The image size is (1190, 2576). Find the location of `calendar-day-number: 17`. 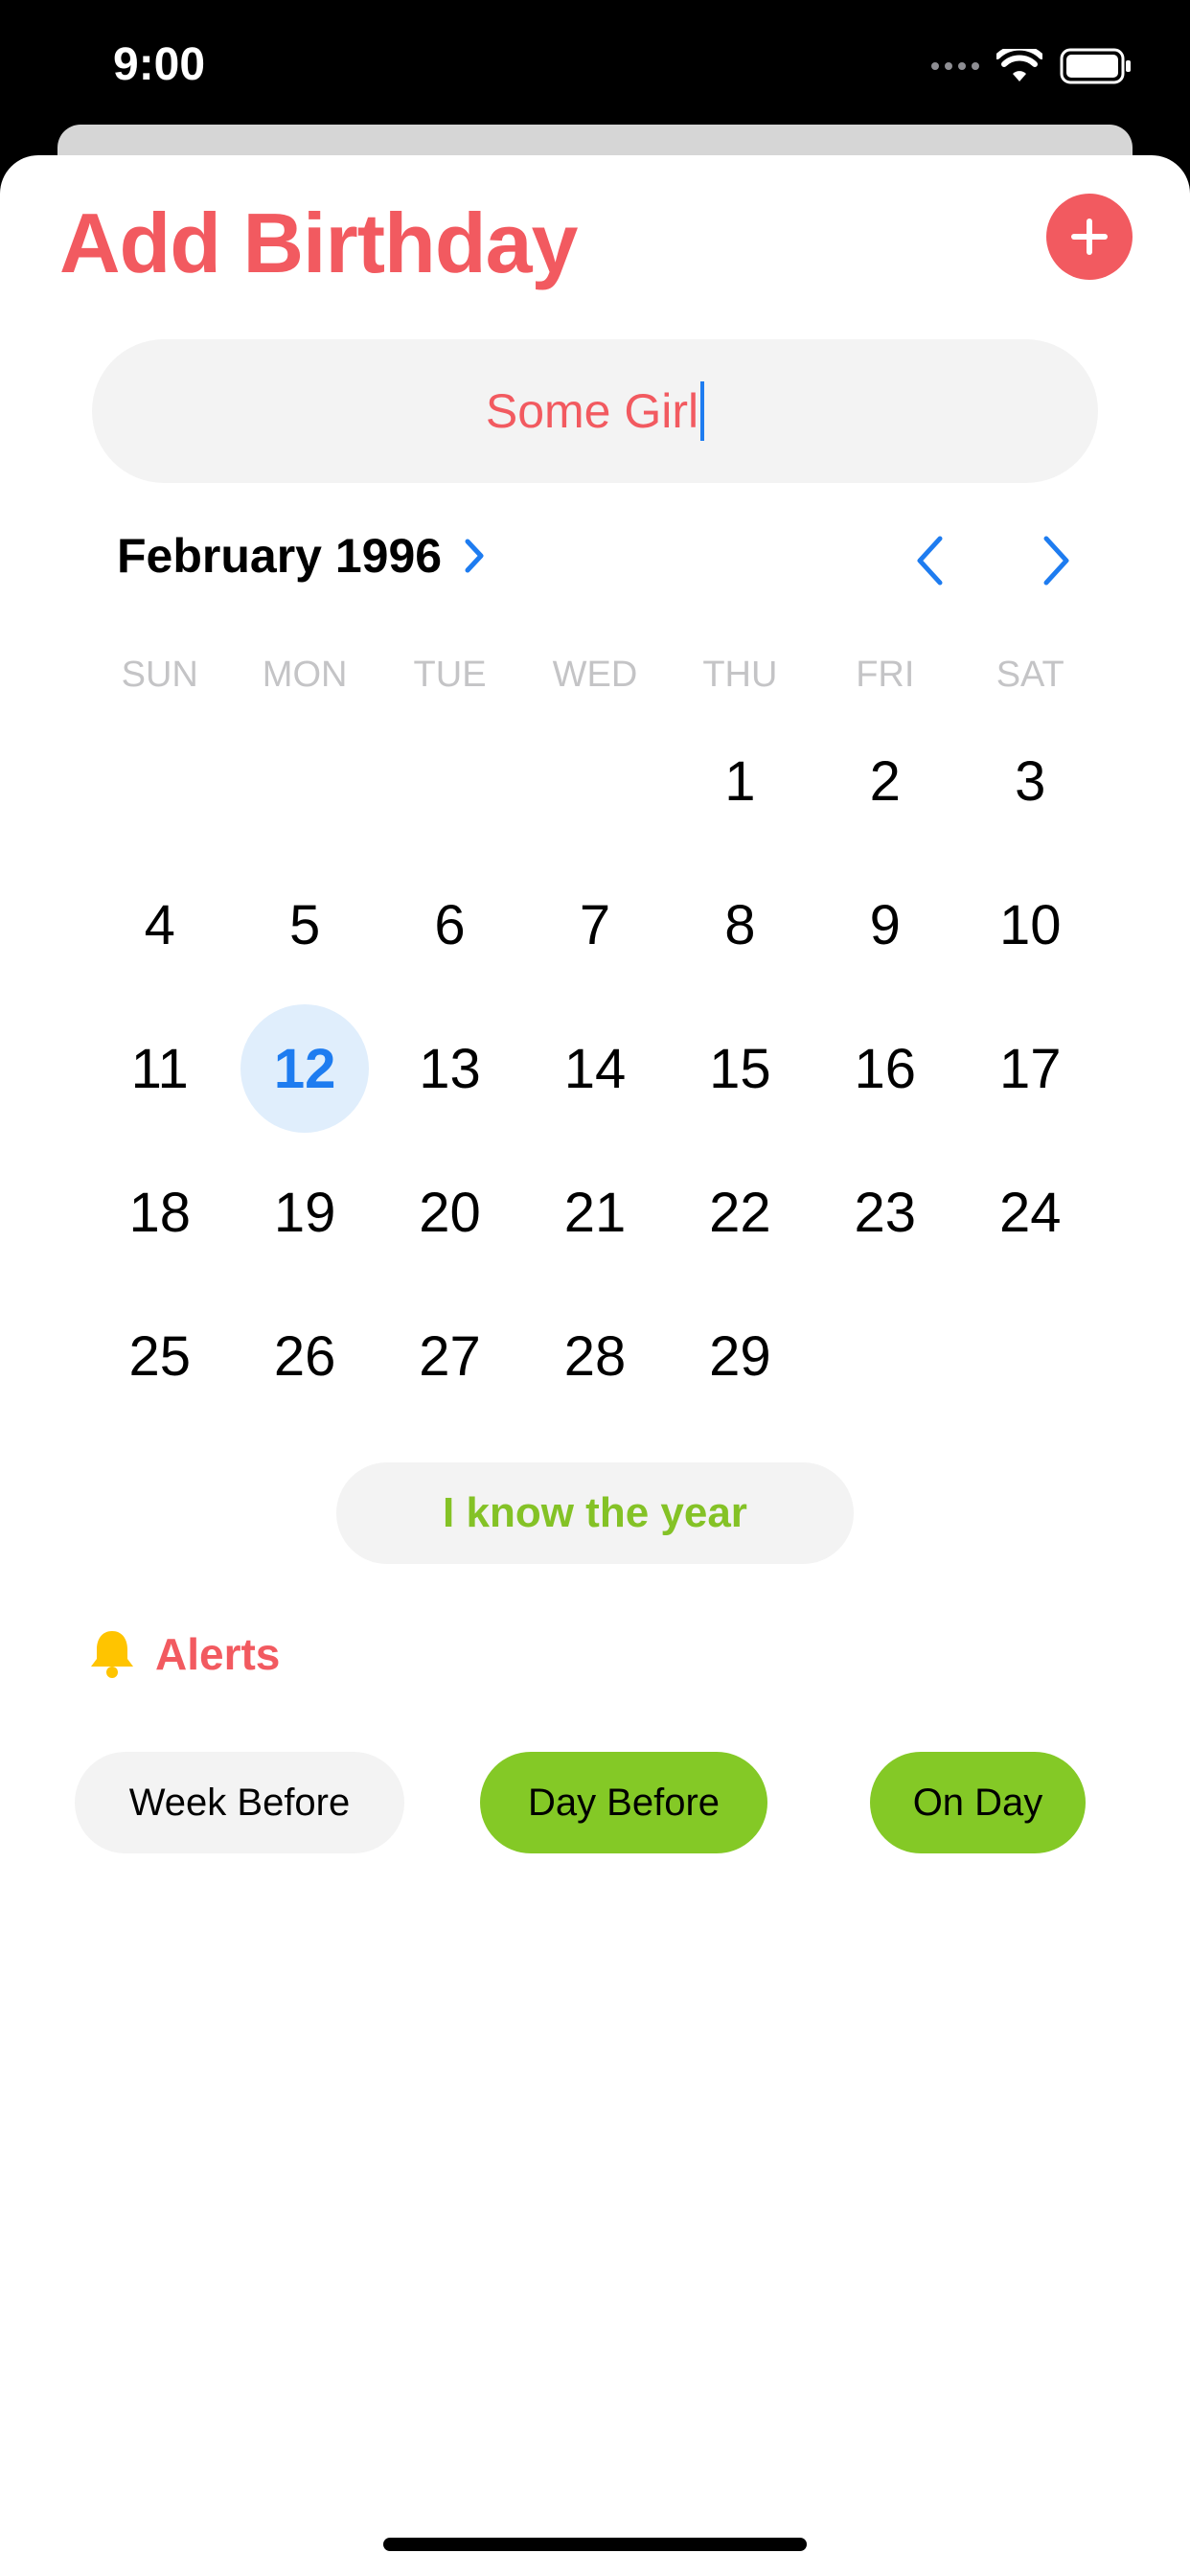

calendar-day-number: 17 is located at coordinates (1030, 1068).